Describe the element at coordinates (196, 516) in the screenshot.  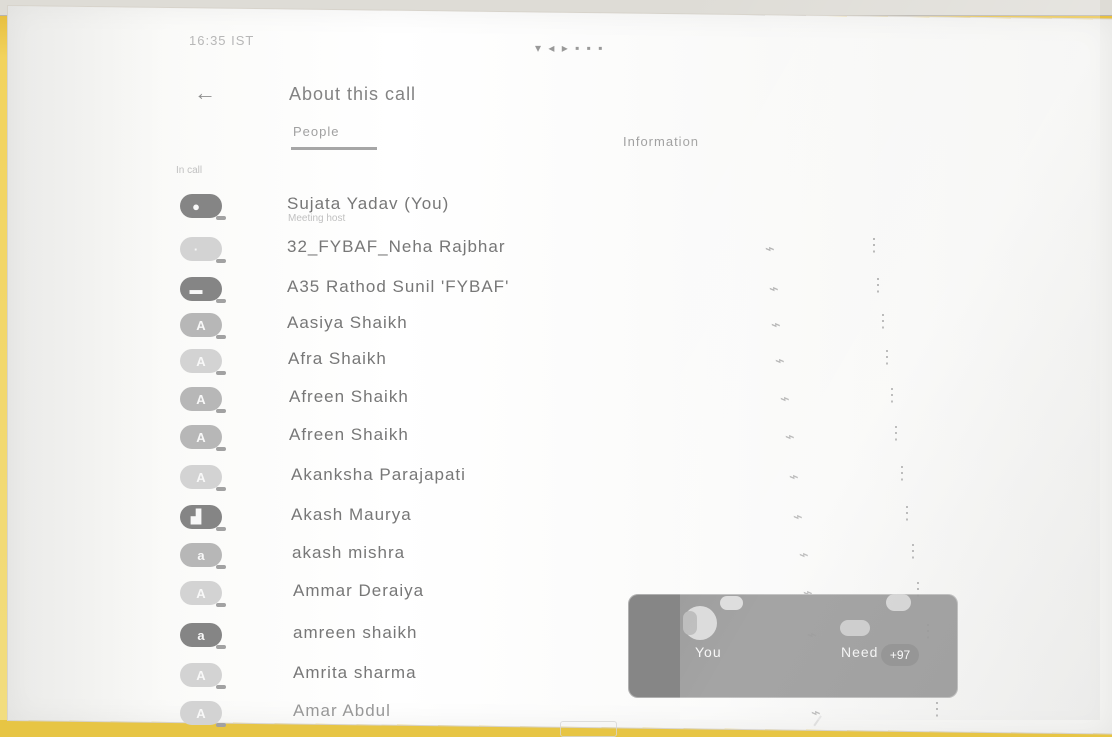
I see `vehicle-avatar-icon: ▟` at that location.